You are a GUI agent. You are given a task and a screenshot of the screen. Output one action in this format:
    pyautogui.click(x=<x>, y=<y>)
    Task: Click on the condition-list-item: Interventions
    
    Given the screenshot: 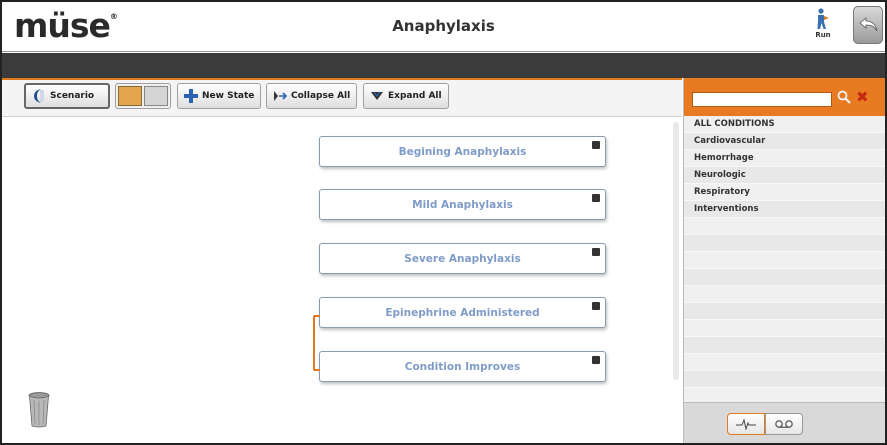 What is the action you would take?
    pyautogui.click(x=784, y=209)
    